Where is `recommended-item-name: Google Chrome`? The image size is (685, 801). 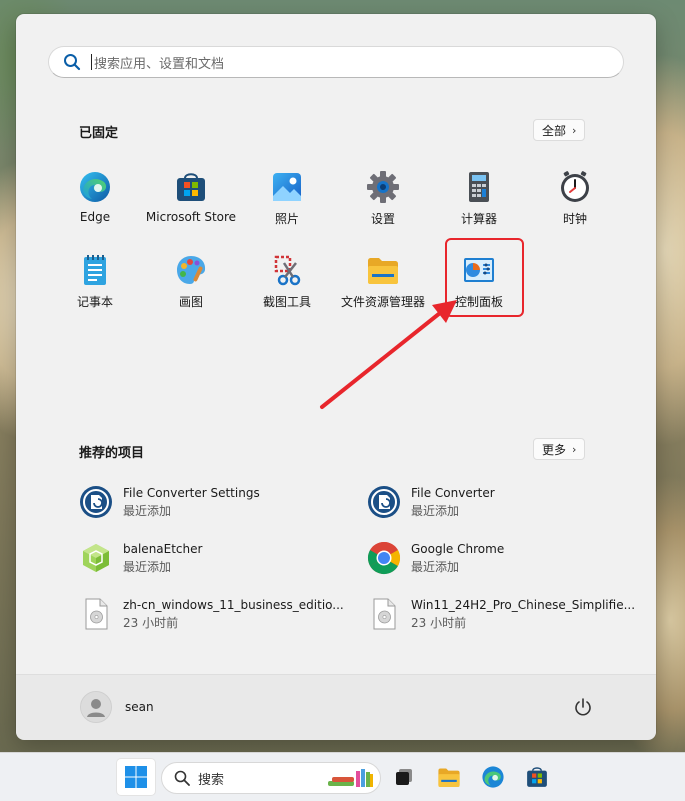 recommended-item-name: Google Chrome is located at coordinates (458, 548).